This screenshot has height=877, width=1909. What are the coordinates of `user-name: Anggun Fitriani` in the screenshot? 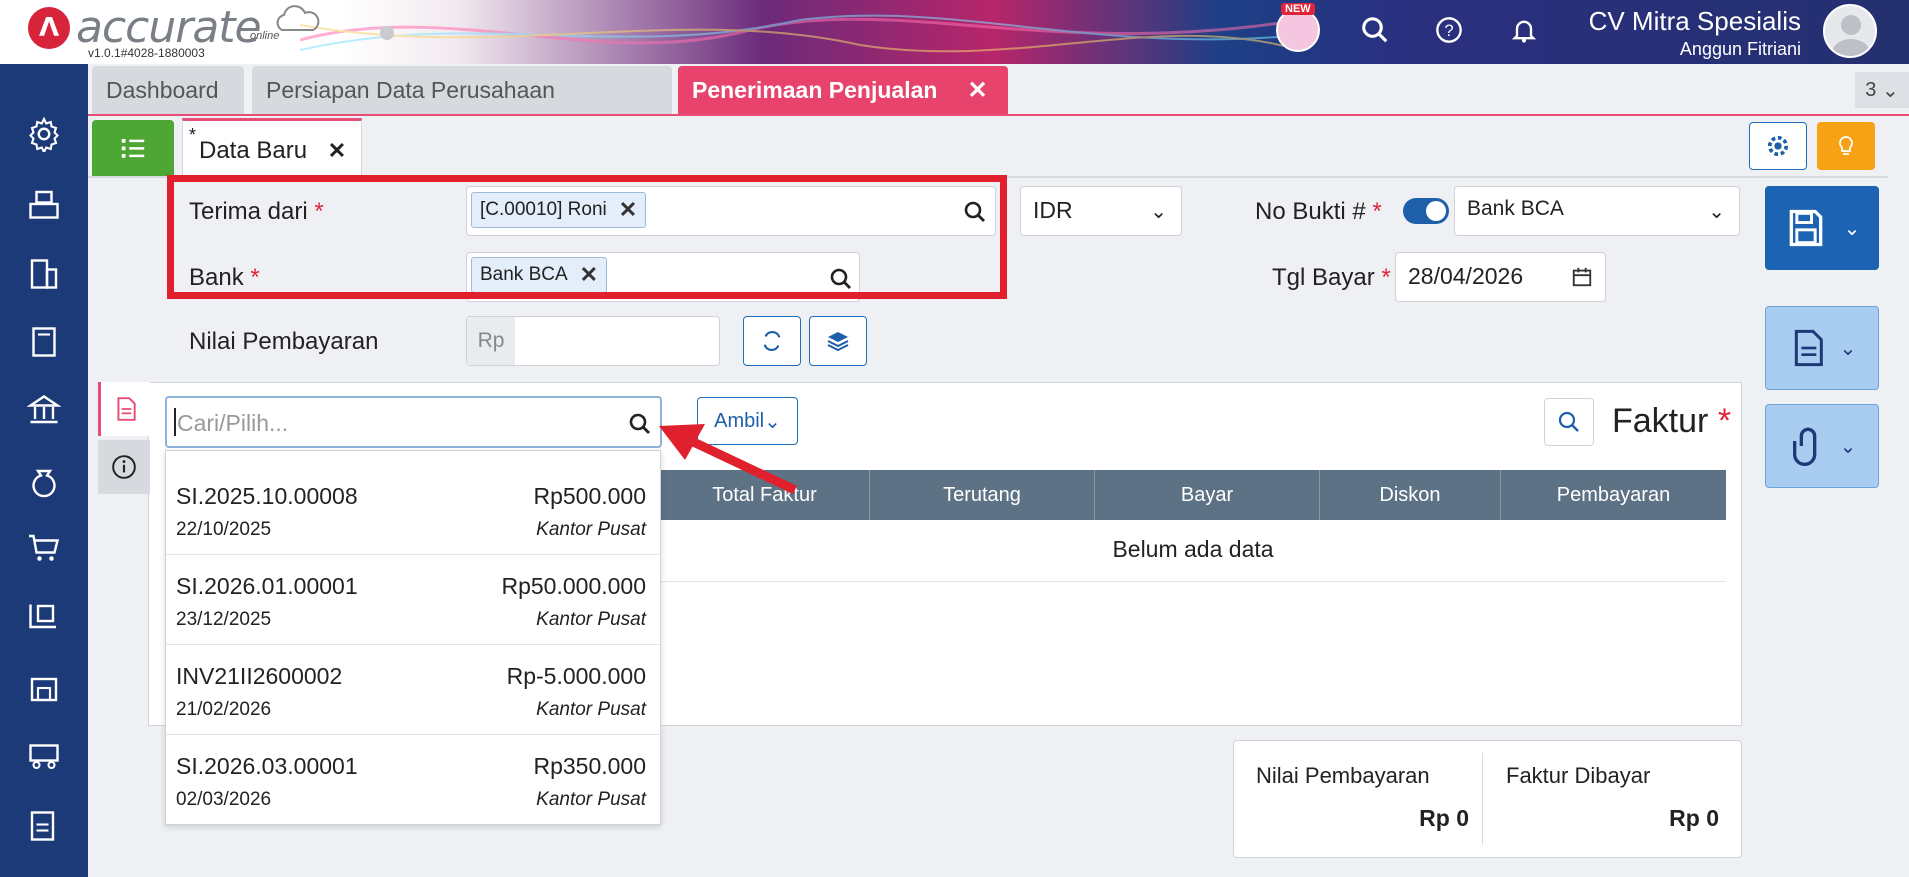 It's located at (1740, 49).